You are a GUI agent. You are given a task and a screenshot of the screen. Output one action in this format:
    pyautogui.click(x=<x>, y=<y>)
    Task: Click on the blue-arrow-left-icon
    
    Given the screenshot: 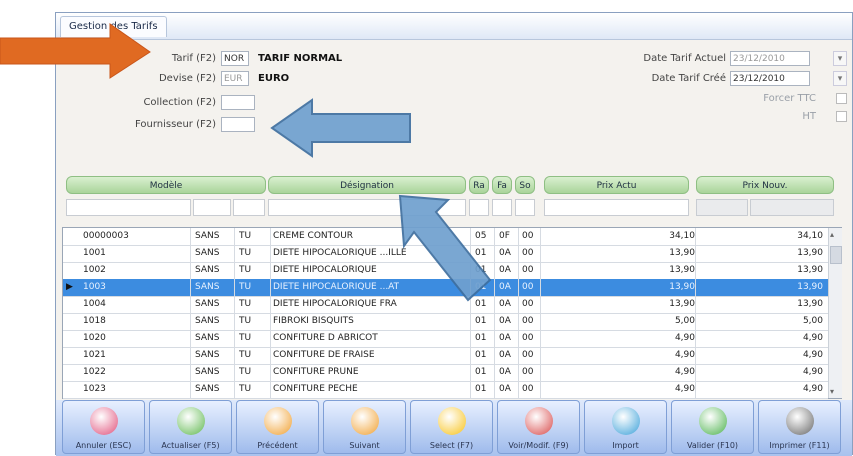 What is the action you would take?
    pyautogui.click(x=340, y=128)
    